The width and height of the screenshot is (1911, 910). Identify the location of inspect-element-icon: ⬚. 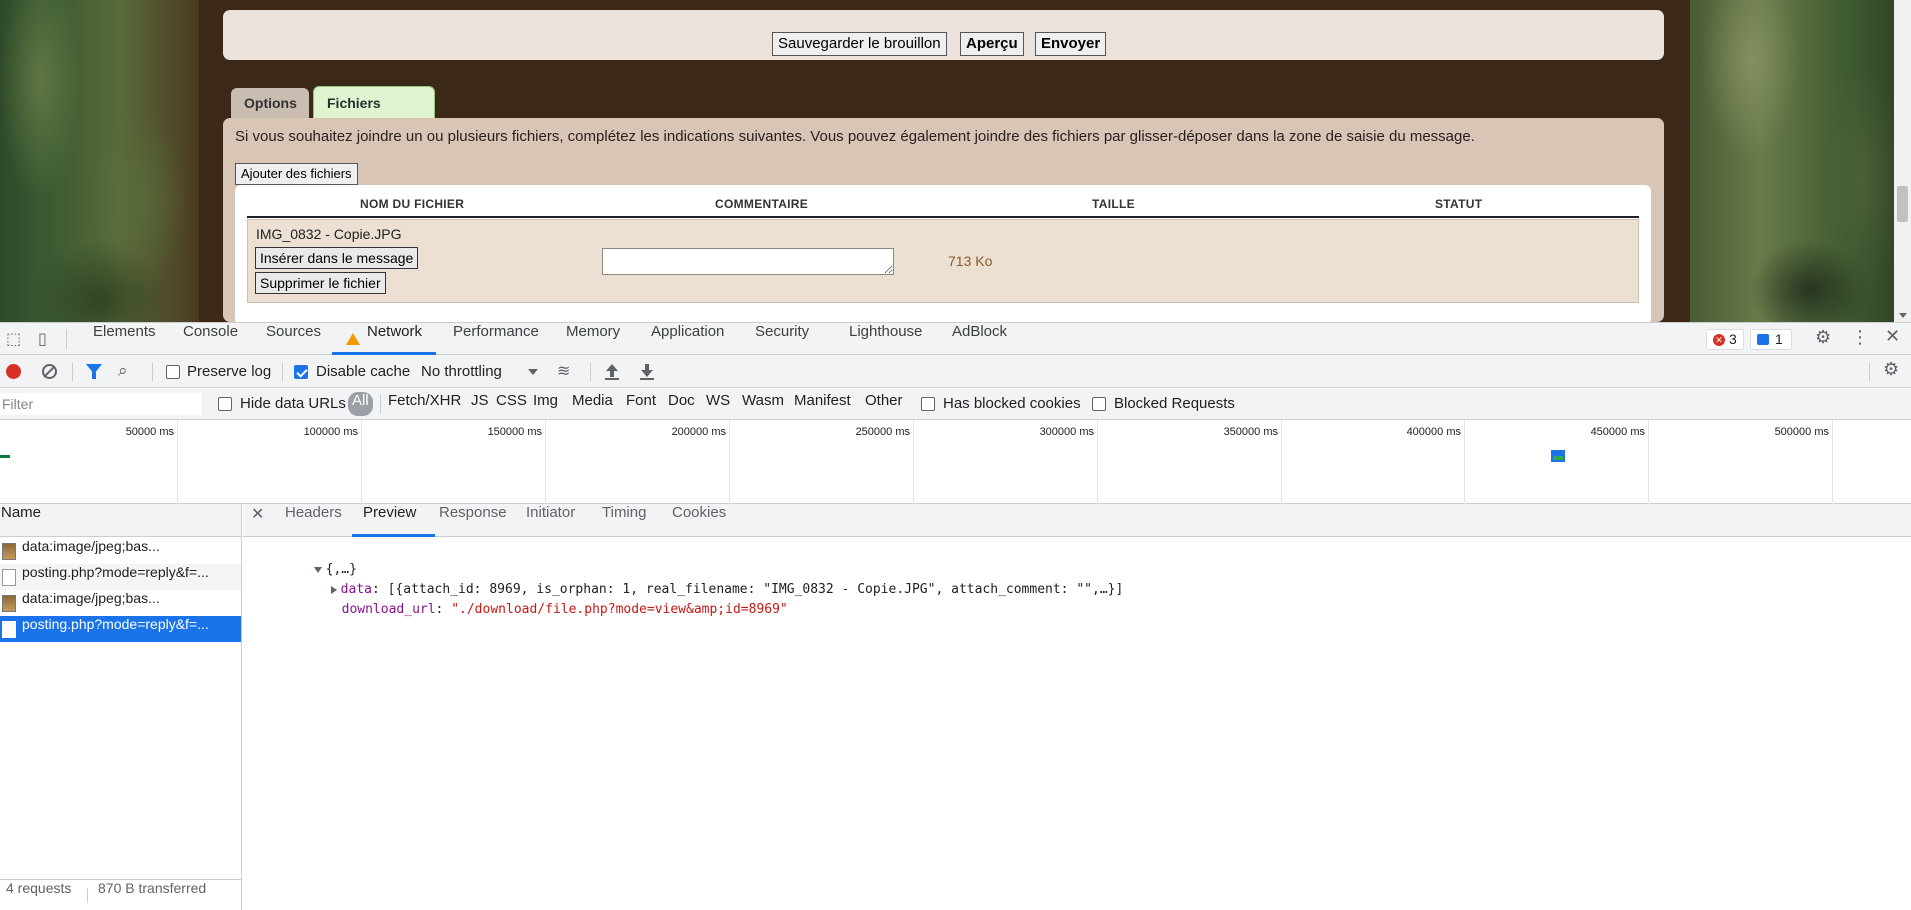
(13, 339).